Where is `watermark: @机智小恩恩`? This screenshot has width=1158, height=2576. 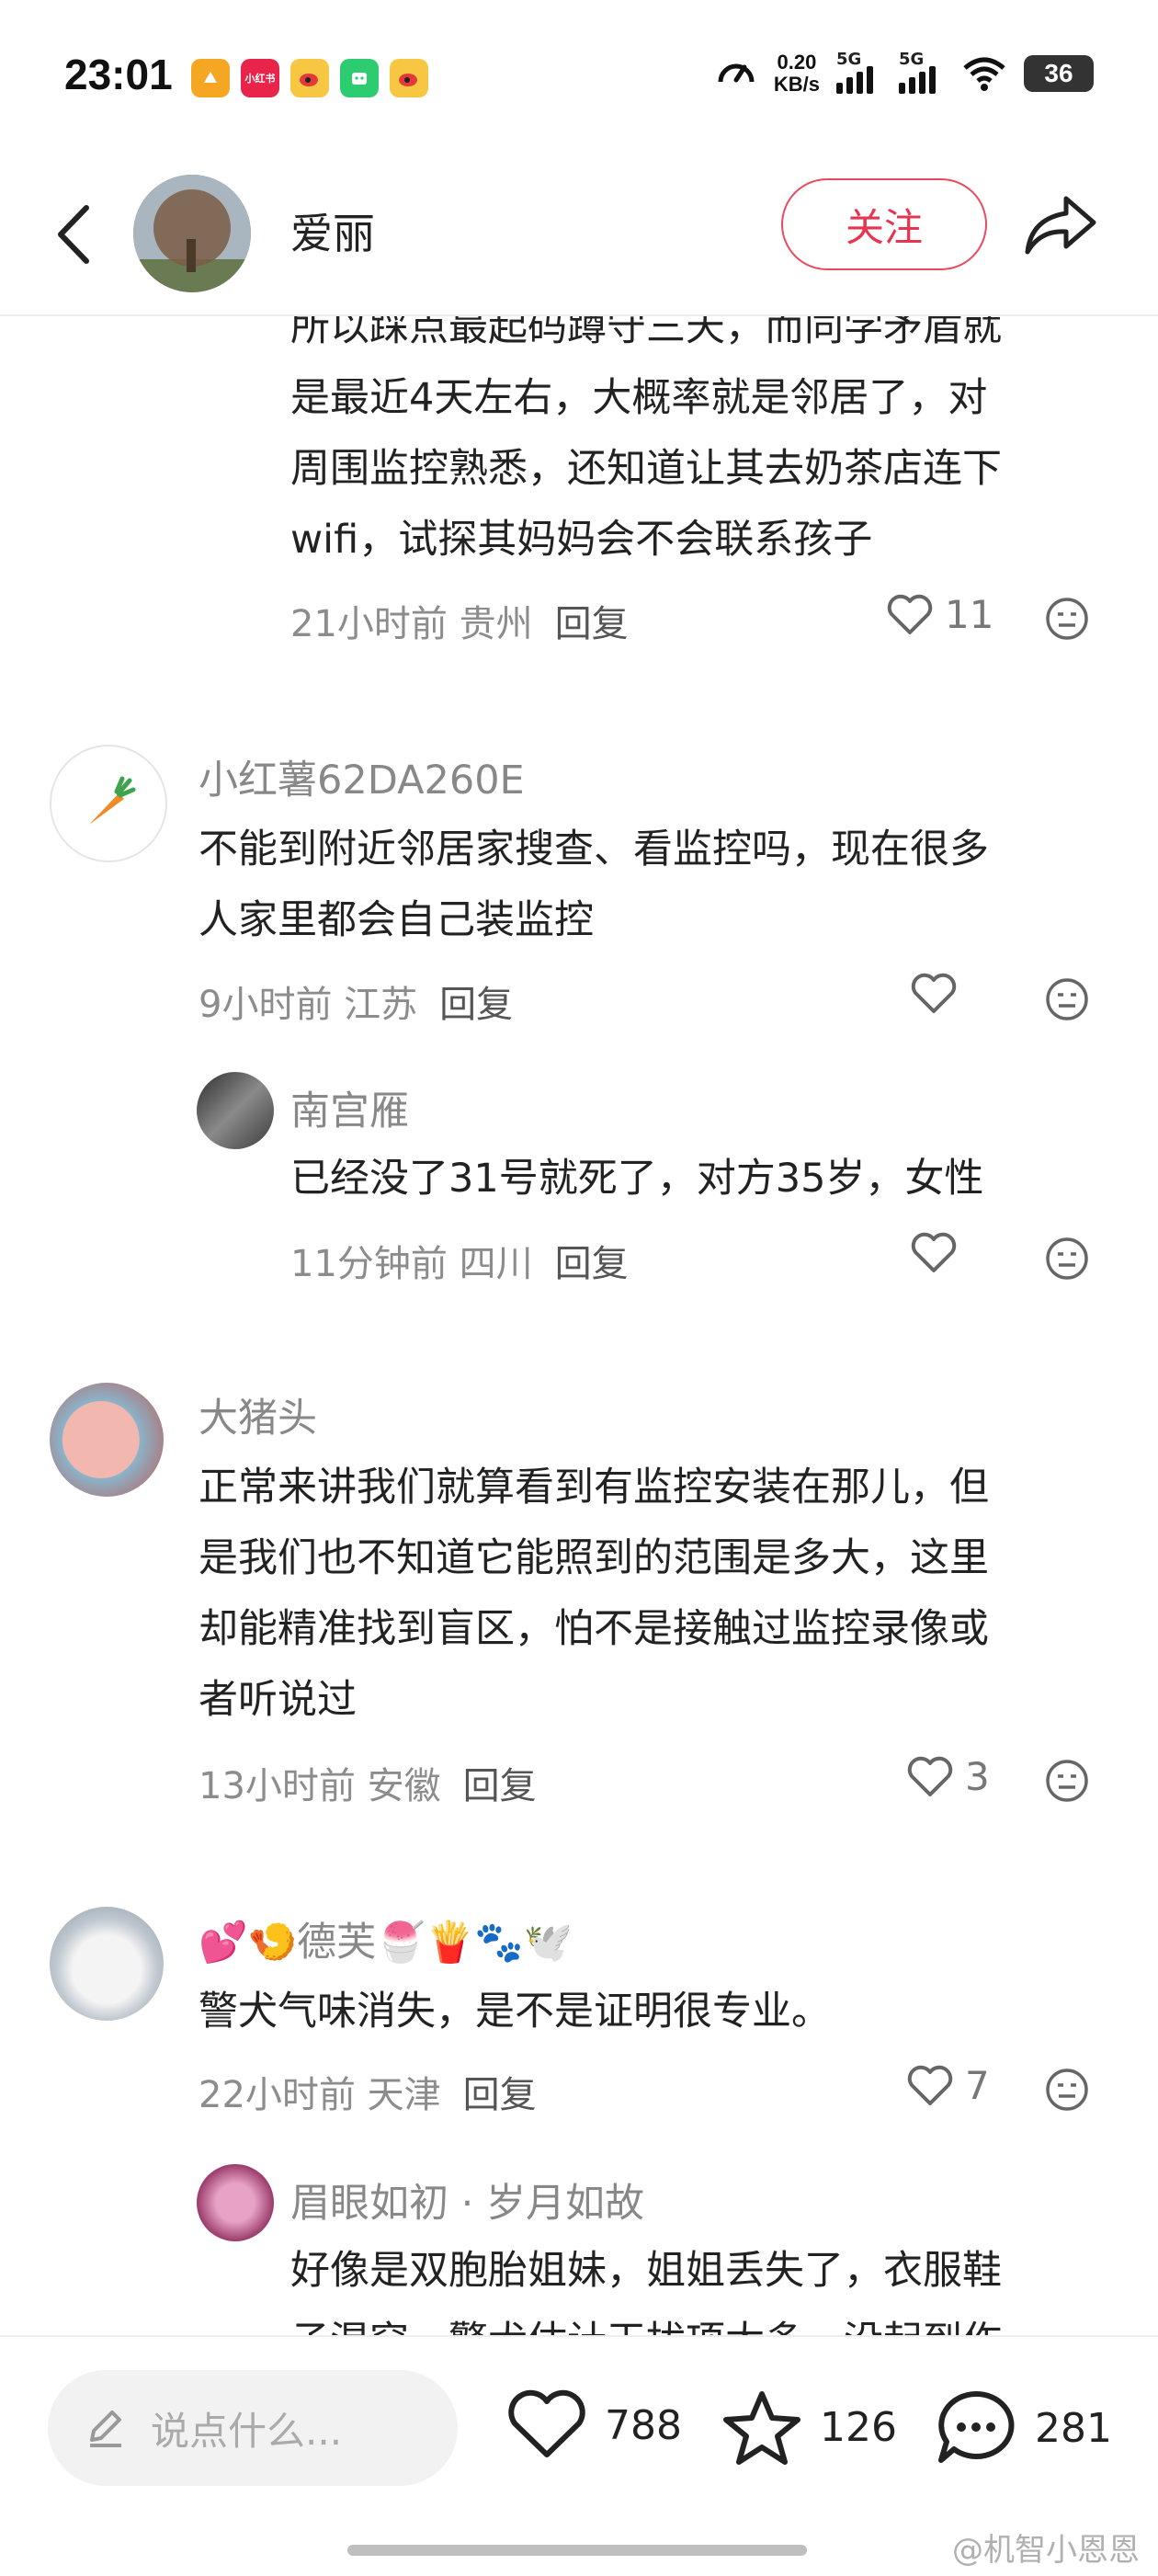
watermark: @机智小恩恩 is located at coordinates (1046, 2550).